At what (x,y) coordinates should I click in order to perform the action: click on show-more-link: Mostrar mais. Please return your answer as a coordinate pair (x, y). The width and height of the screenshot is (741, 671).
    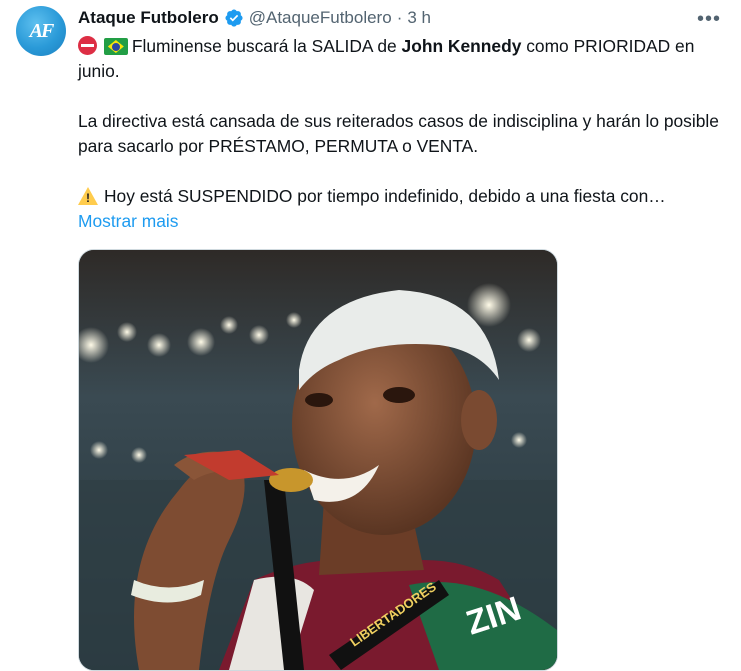
    Looking at the image, I should click on (128, 221).